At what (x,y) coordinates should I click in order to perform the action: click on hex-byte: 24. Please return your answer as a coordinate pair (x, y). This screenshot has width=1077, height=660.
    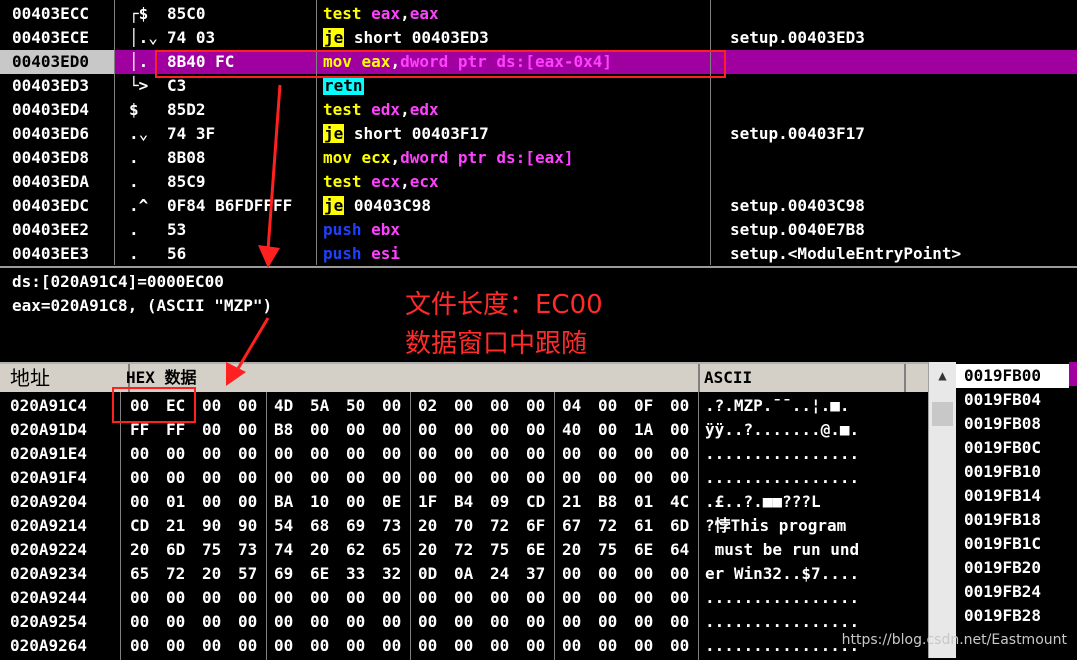
    Looking at the image, I should click on (499, 574).